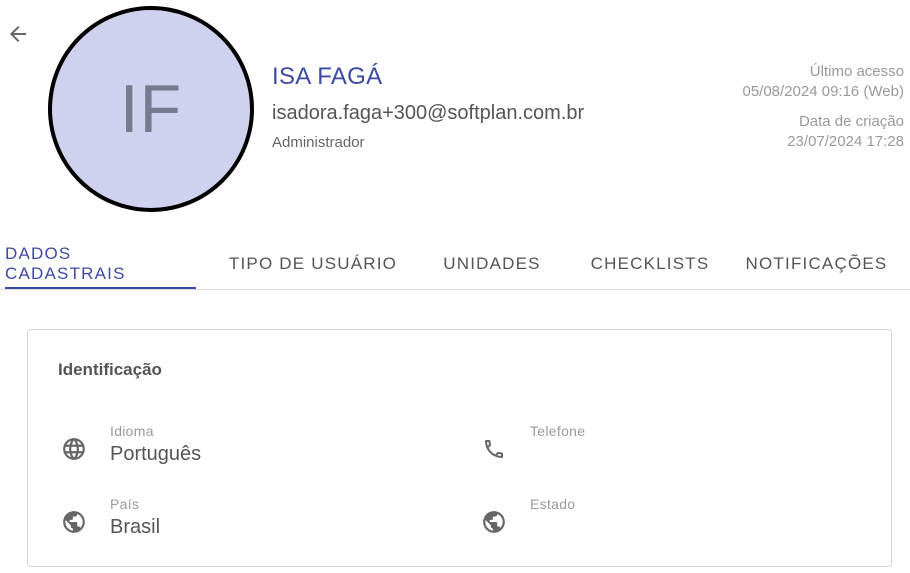 This screenshot has height=573, width=910. What do you see at coordinates (856, 71) in the screenshot?
I see `last-access-label: Último acesso` at bounding box center [856, 71].